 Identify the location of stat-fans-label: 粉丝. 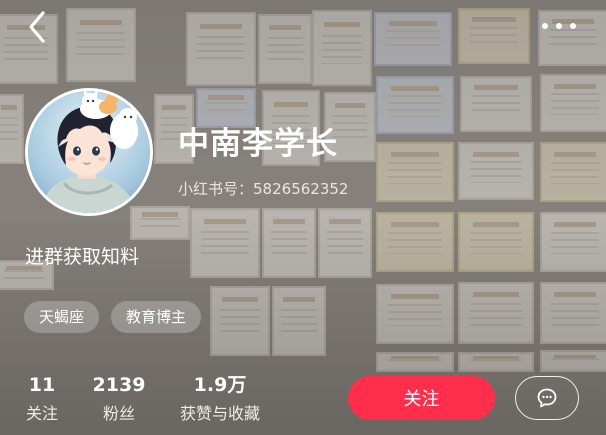
(118, 413).